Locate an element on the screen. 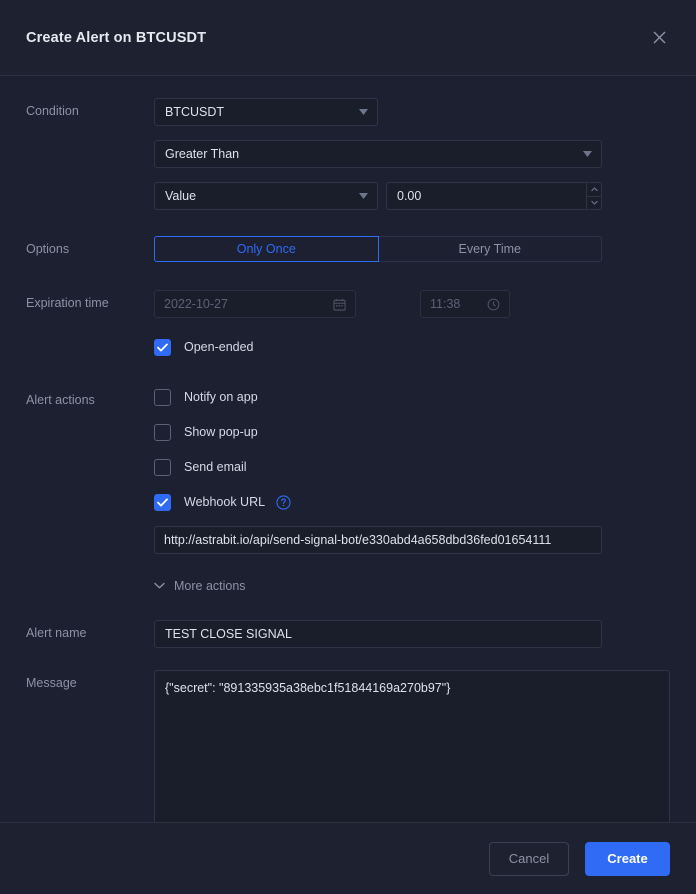 The width and height of the screenshot is (696, 894). stepper-down-icon is located at coordinates (594, 203).